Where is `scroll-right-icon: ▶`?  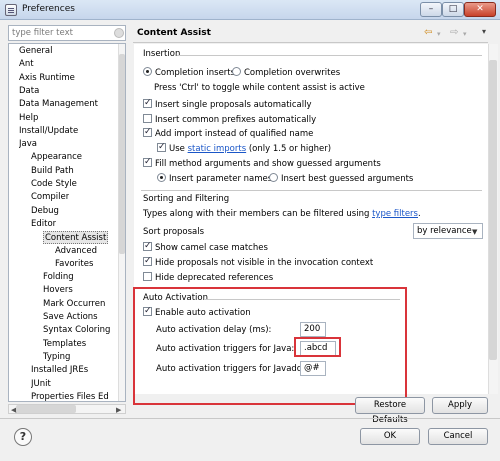 scroll-right-icon: ▶ is located at coordinates (118, 410).